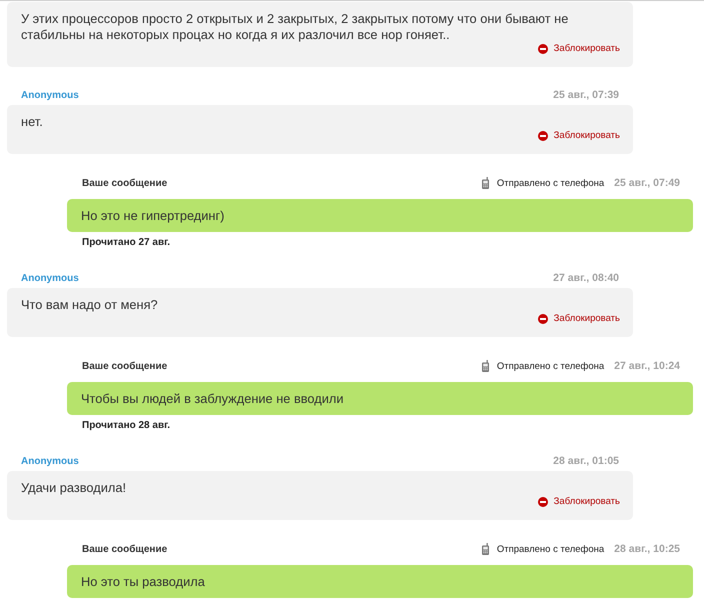  What do you see at coordinates (586, 278) in the screenshot?
I see `message-time: 27 авг., 08:40` at bounding box center [586, 278].